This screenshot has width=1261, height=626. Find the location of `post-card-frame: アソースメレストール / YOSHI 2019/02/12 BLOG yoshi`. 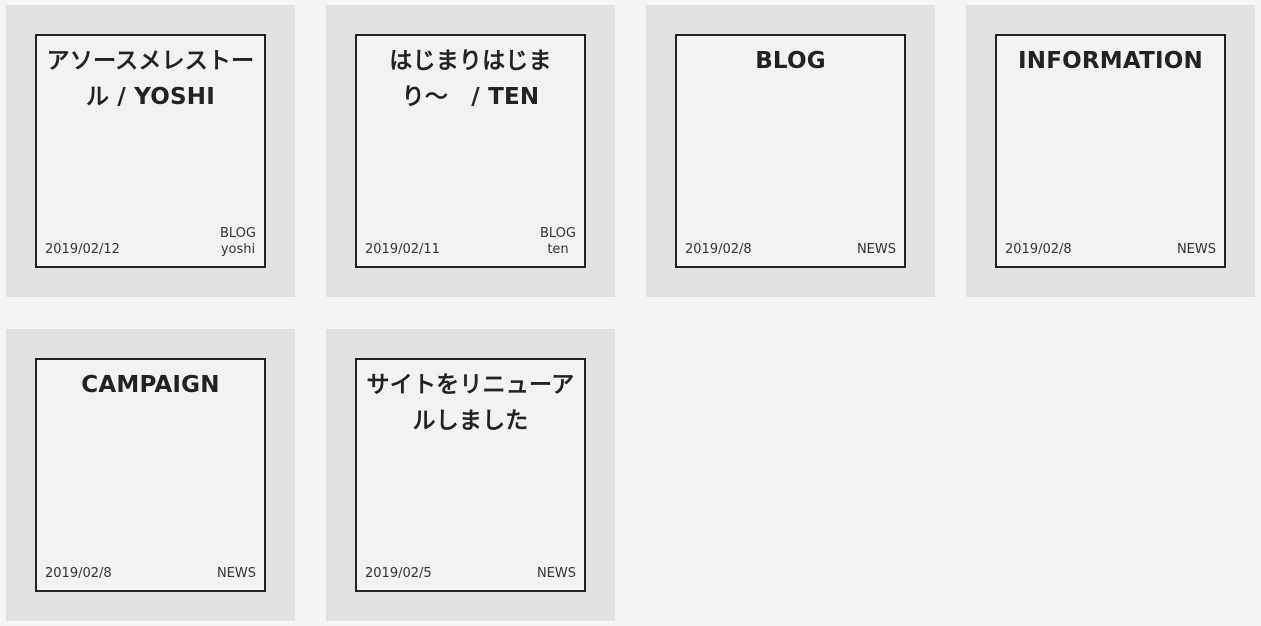

post-card-frame: アソースメレストール / YOSHI 2019/02/12 BLOG yoshi is located at coordinates (150, 151).